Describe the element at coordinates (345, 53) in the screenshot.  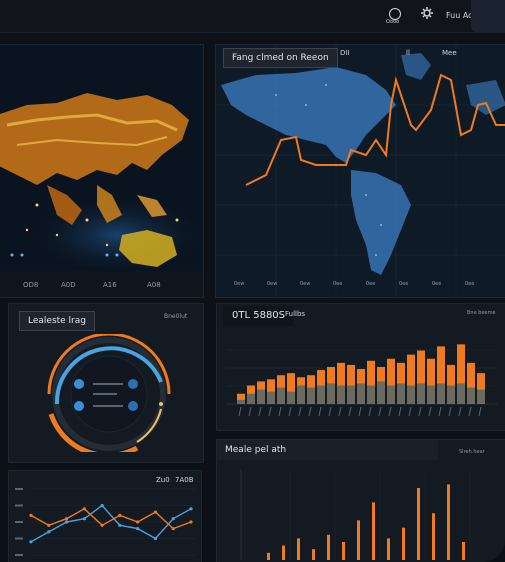
I see `map-right-header-1: DII` at that location.